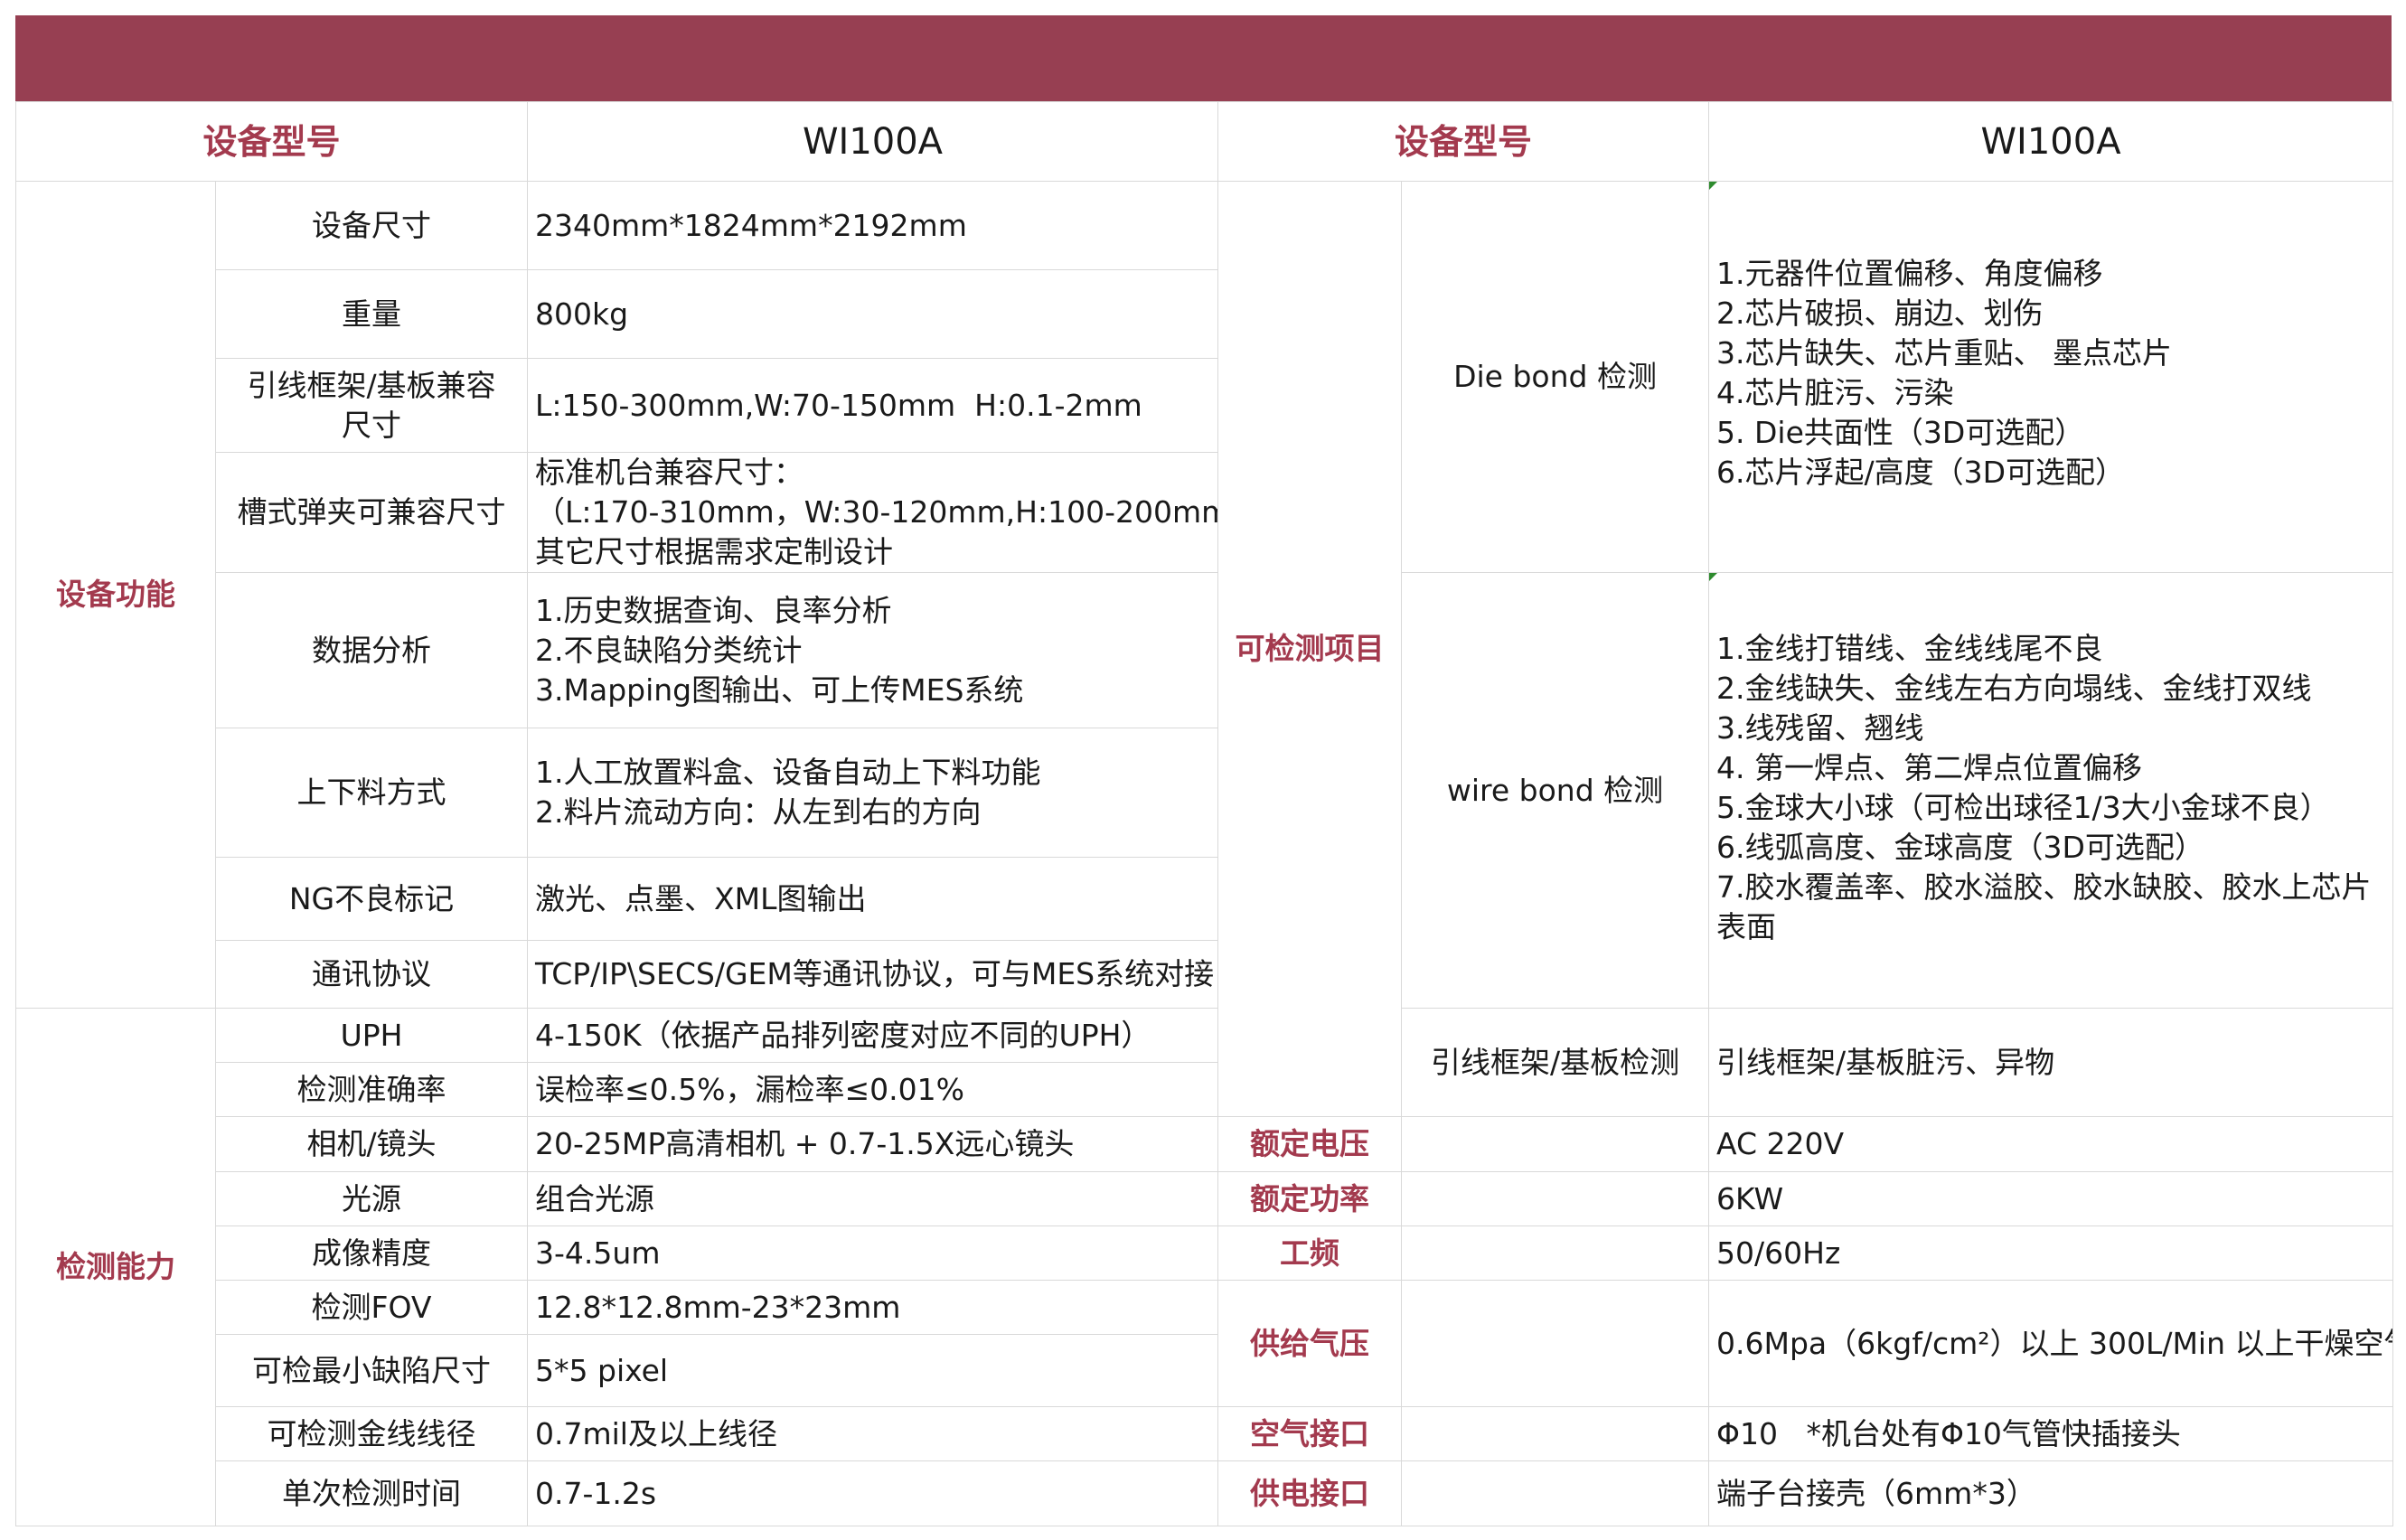 The image size is (2406, 1540). What do you see at coordinates (115, 1267) in the screenshot?
I see `category-ability: 检测能力` at bounding box center [115, 1267].